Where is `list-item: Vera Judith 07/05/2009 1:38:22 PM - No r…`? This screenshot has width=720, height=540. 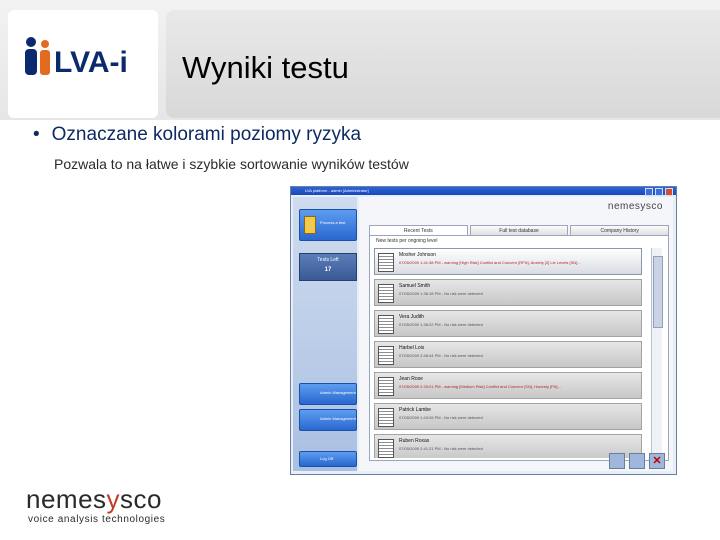
list-item: Vera Judith 07/05/2009 1:38:22 PM - No r… is located at coordinates (508, 323).